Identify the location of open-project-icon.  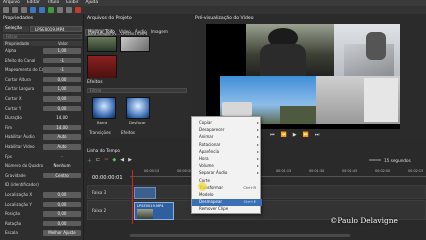
(15, 10).